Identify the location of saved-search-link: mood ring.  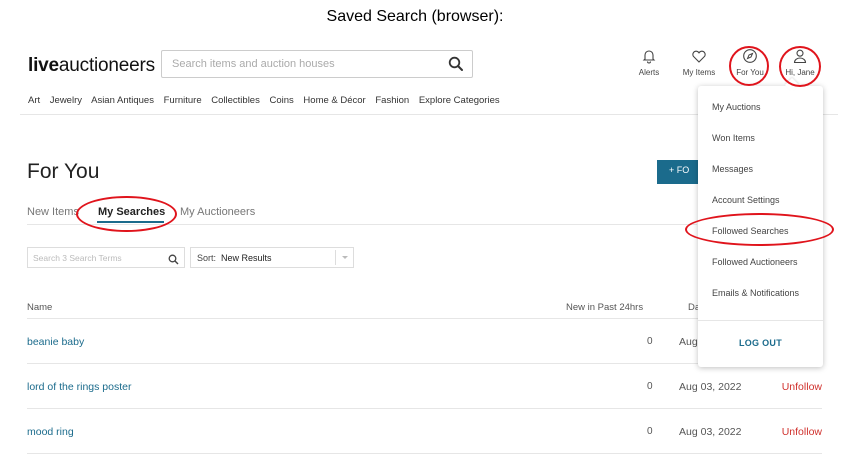
(50, 432).